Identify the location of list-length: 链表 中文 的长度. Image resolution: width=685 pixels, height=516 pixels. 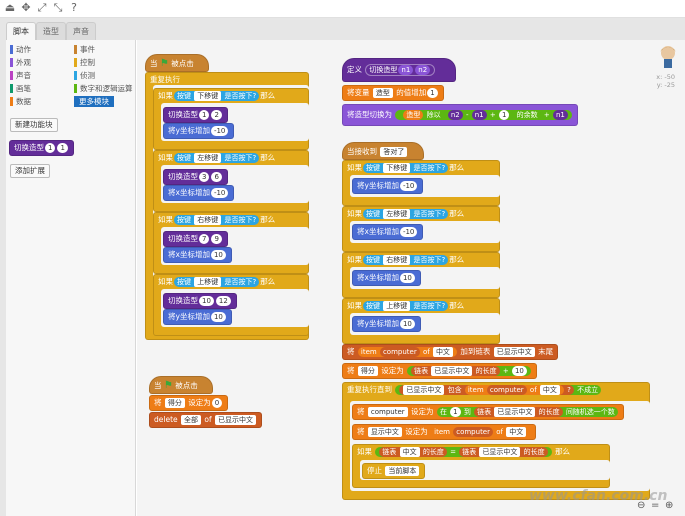
(413, 452).